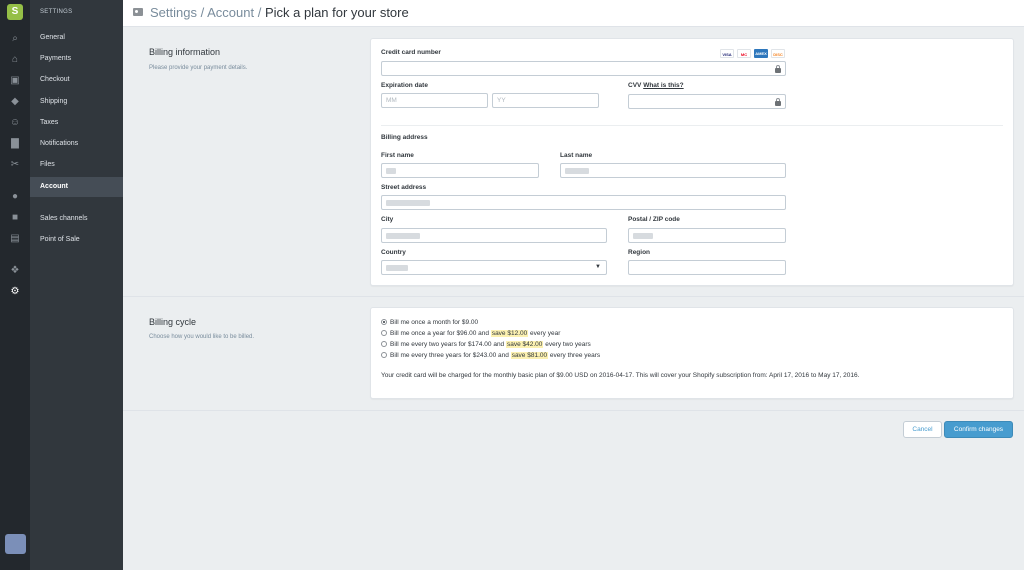 The width and height of the screenshot is (1024, 570). Describe the element at coordinates (384, 322) in the screenshot. I see `radio-selected` at that location.